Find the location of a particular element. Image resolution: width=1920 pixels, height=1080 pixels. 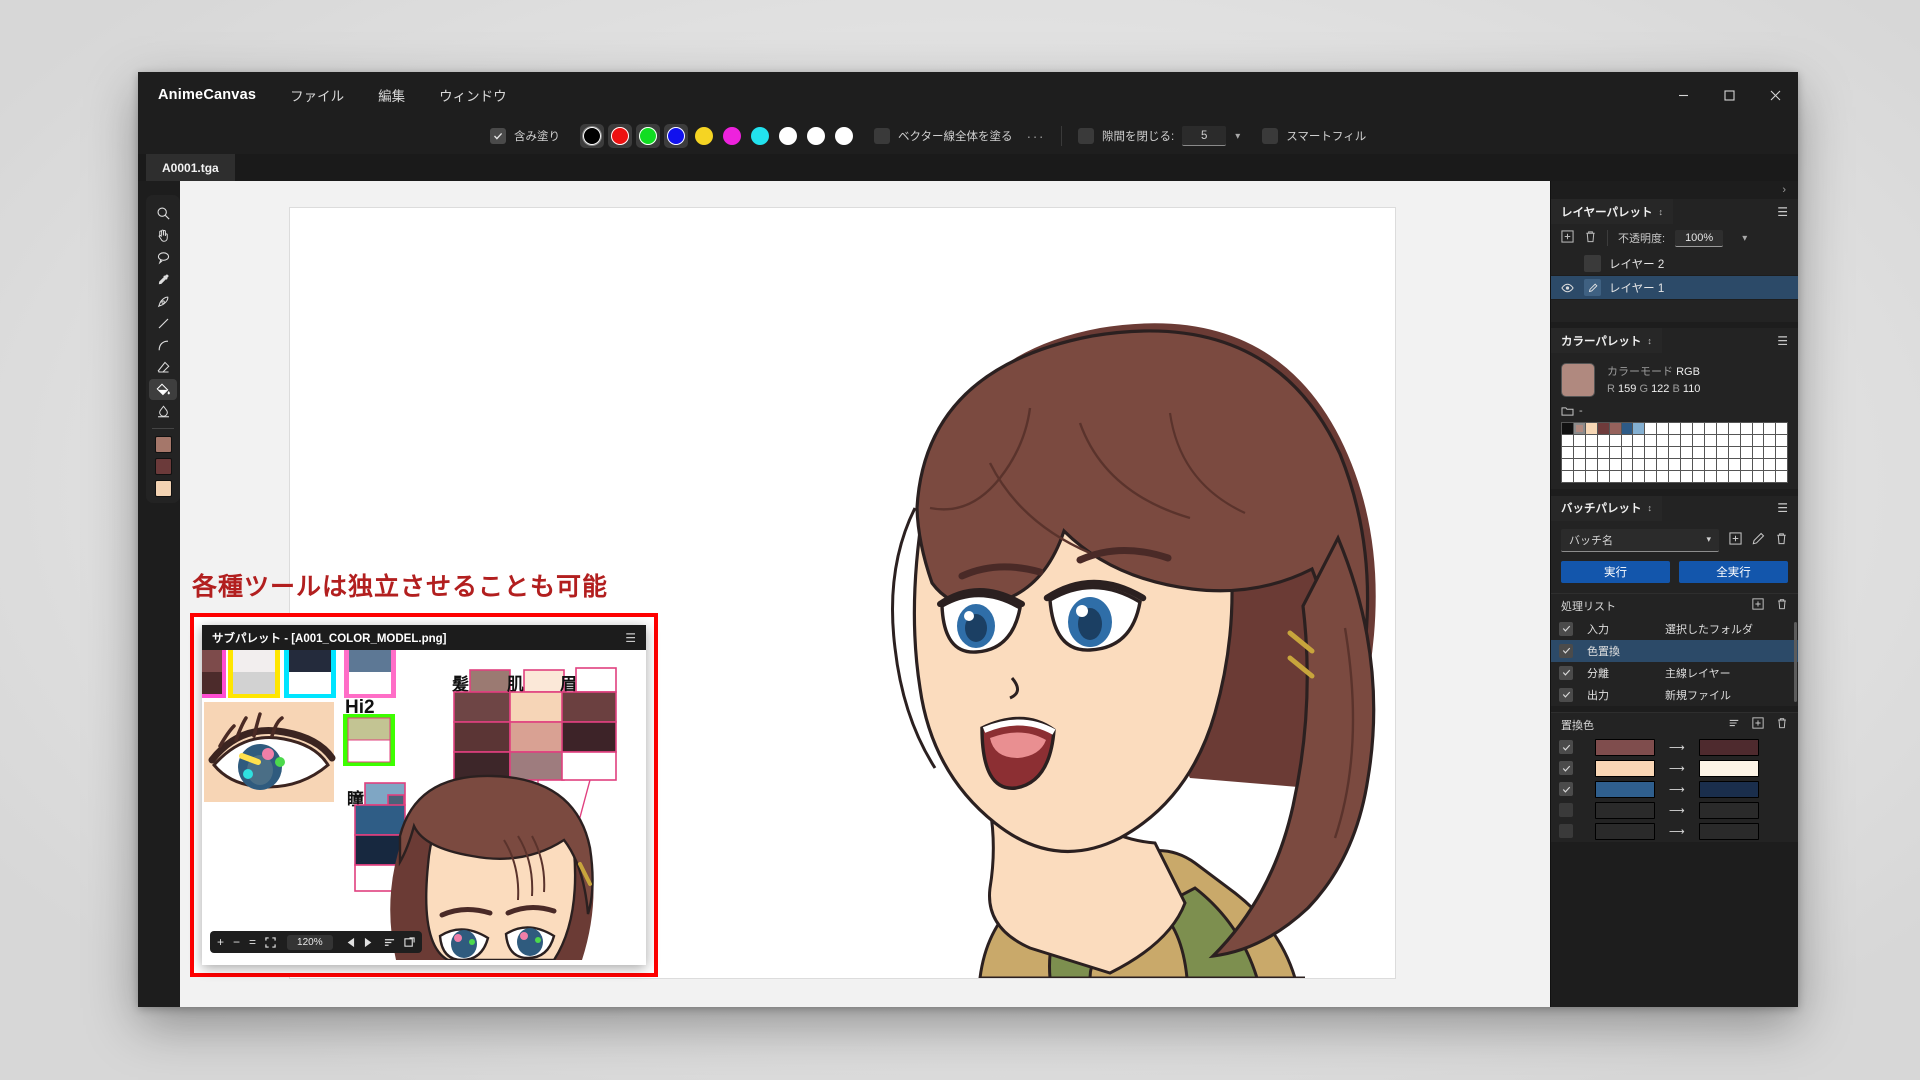

add-icon is located at coordinates (1735, 540).